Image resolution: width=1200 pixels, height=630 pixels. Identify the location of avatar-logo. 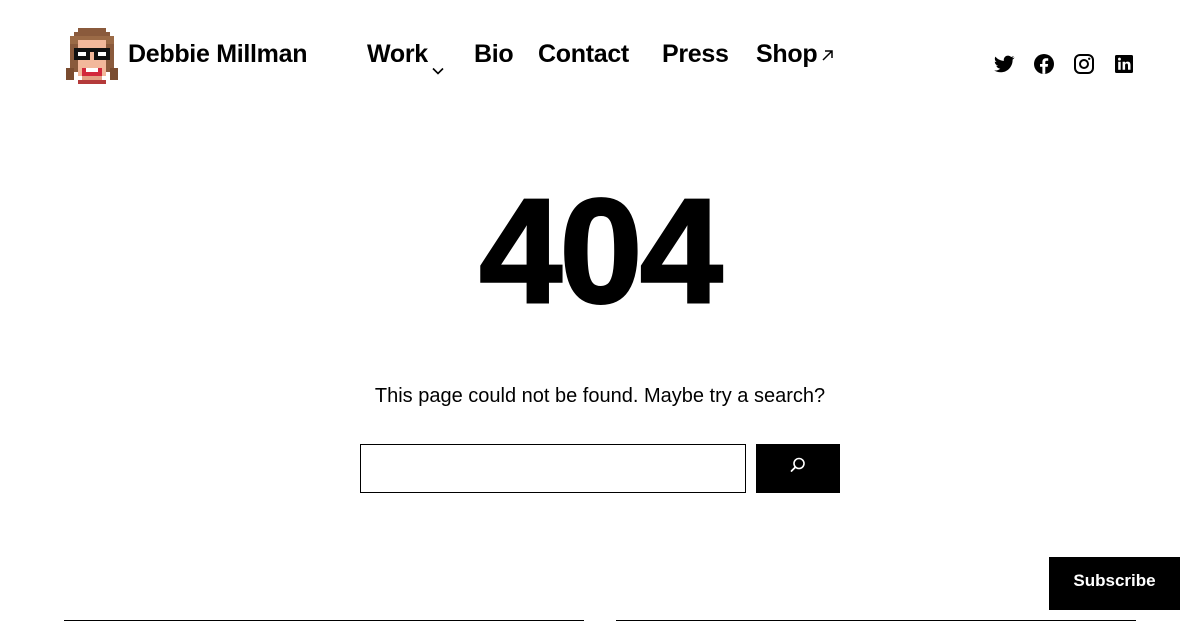
(92, 56).